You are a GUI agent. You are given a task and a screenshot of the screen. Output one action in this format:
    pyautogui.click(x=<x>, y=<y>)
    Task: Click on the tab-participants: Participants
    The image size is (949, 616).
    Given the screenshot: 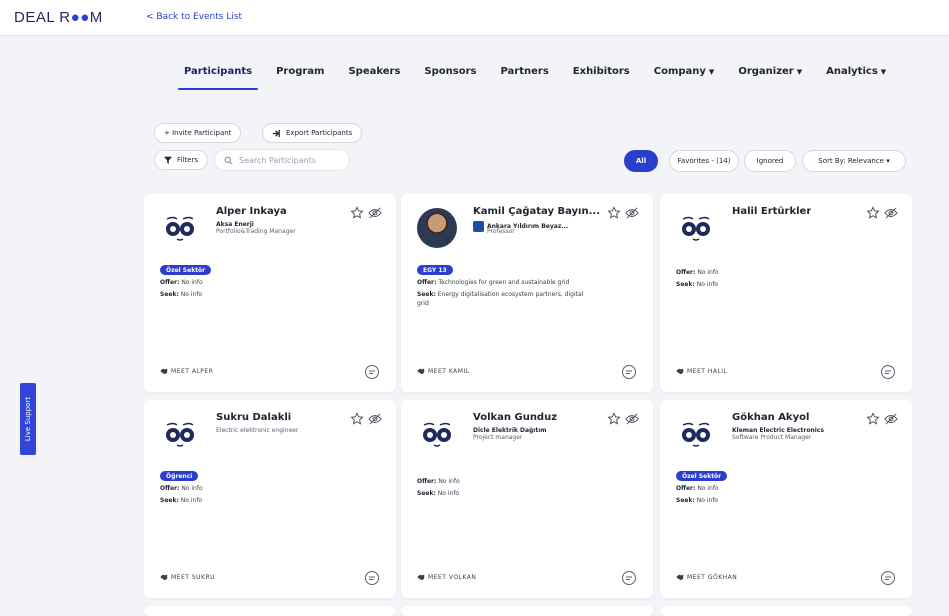 What is the action you would take?
    pyautogui.click(x=218, y=75)
    